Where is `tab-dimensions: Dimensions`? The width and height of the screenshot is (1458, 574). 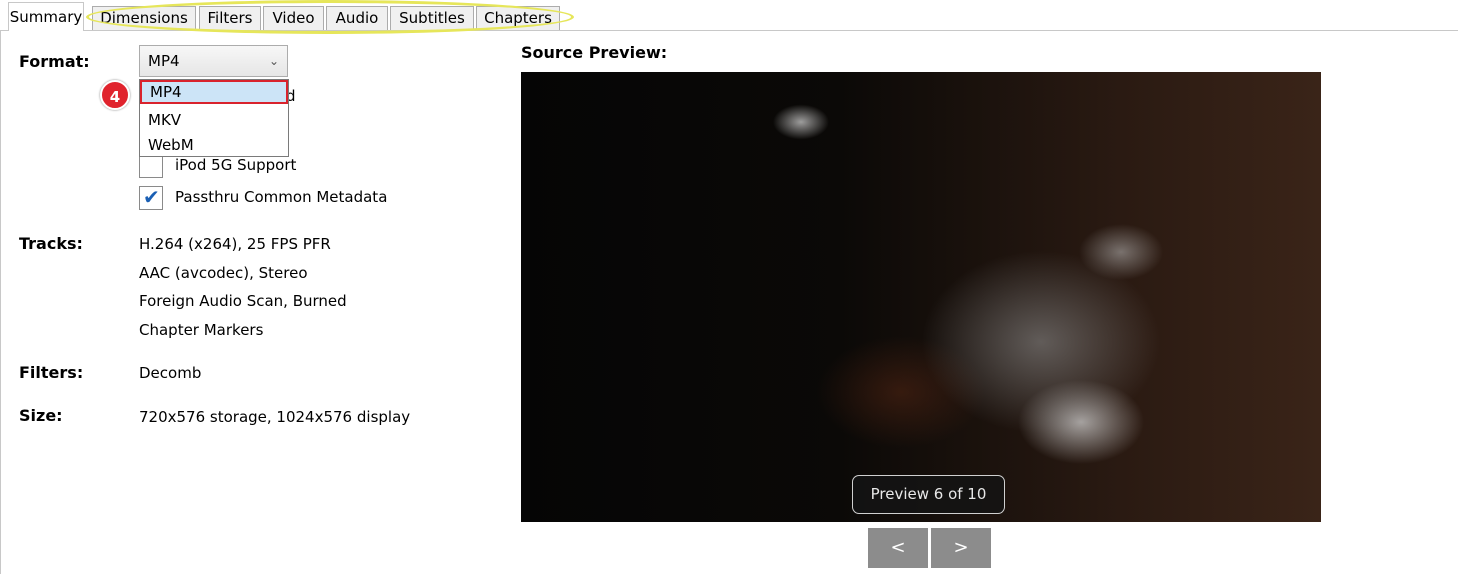 tab-dimensions: Dimensions is located at coordinates (144, 18).